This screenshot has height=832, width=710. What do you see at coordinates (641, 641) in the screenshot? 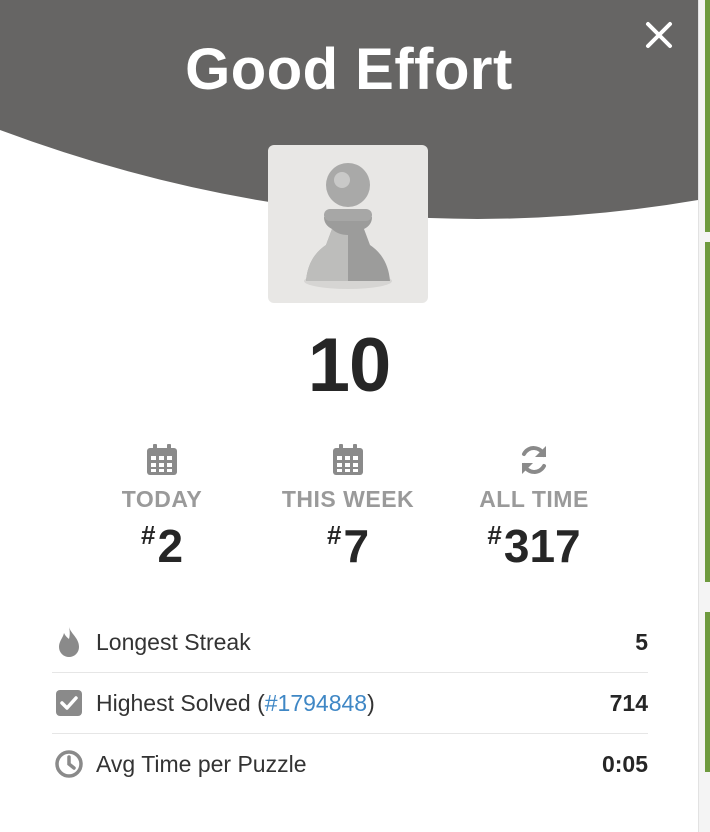
I see `stat-value: 5` at bounding box center [641, 641].